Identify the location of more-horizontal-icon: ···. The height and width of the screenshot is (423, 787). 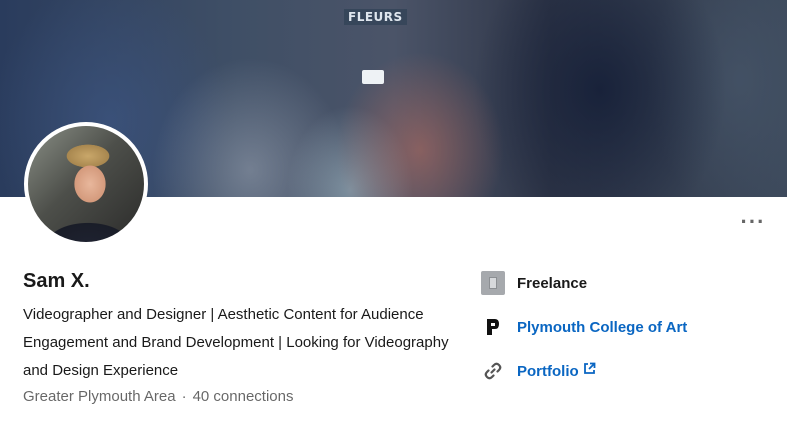
(753, 221).